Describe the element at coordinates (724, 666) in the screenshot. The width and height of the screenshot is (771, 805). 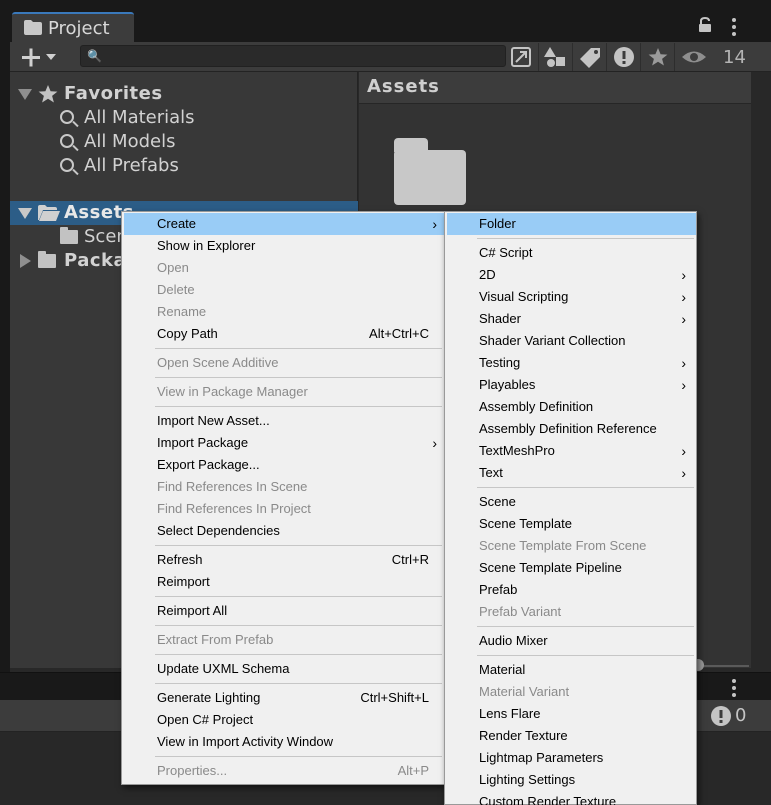
I see `zoom-slider-track` at that location.